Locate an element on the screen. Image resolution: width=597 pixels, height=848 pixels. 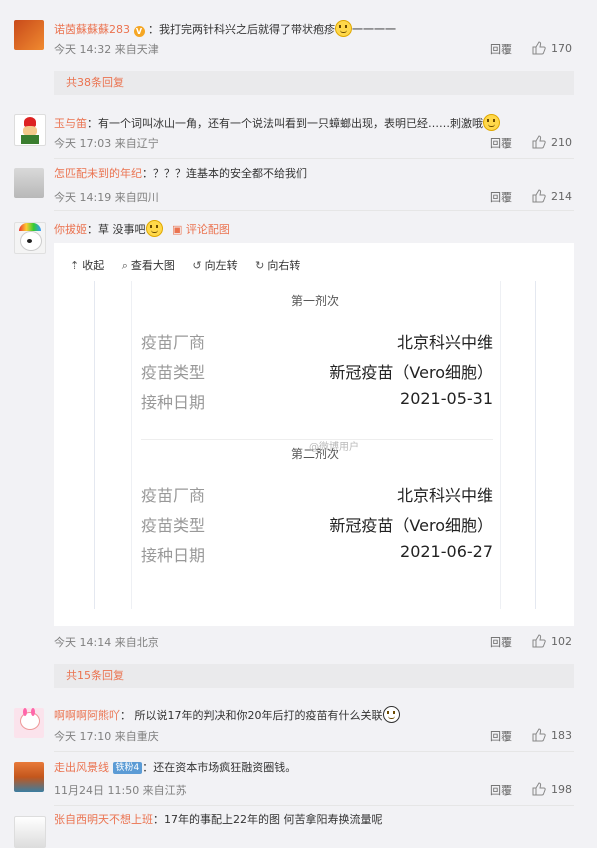
comment-time: 今天 17:10 来自重庆 is located at coordinates (106, 736).